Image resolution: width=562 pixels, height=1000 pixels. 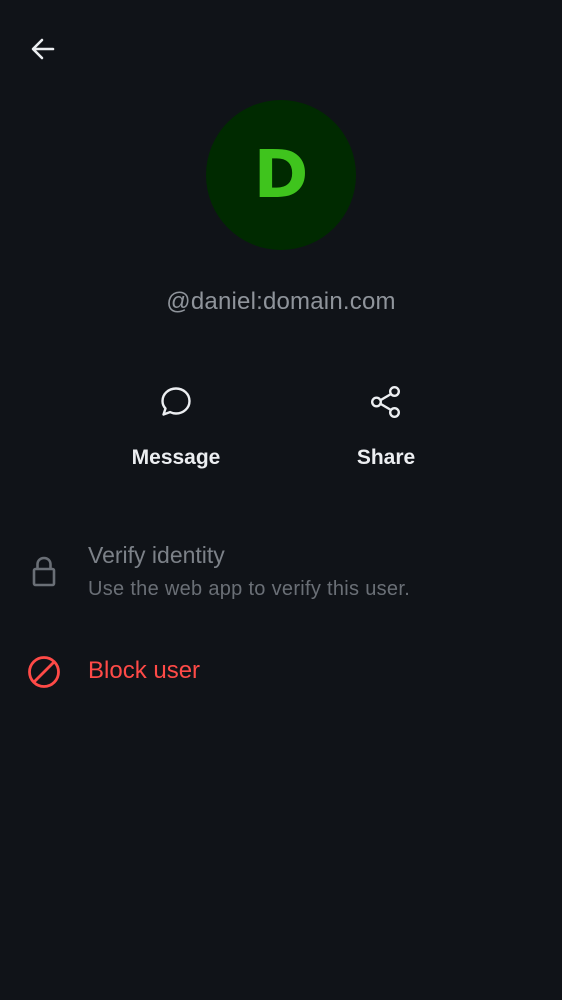 What do you see at coordinates (156, 555) in the screenshot?
I see `verify-identity-title: Verify identity` at bounding box center [156, 555].